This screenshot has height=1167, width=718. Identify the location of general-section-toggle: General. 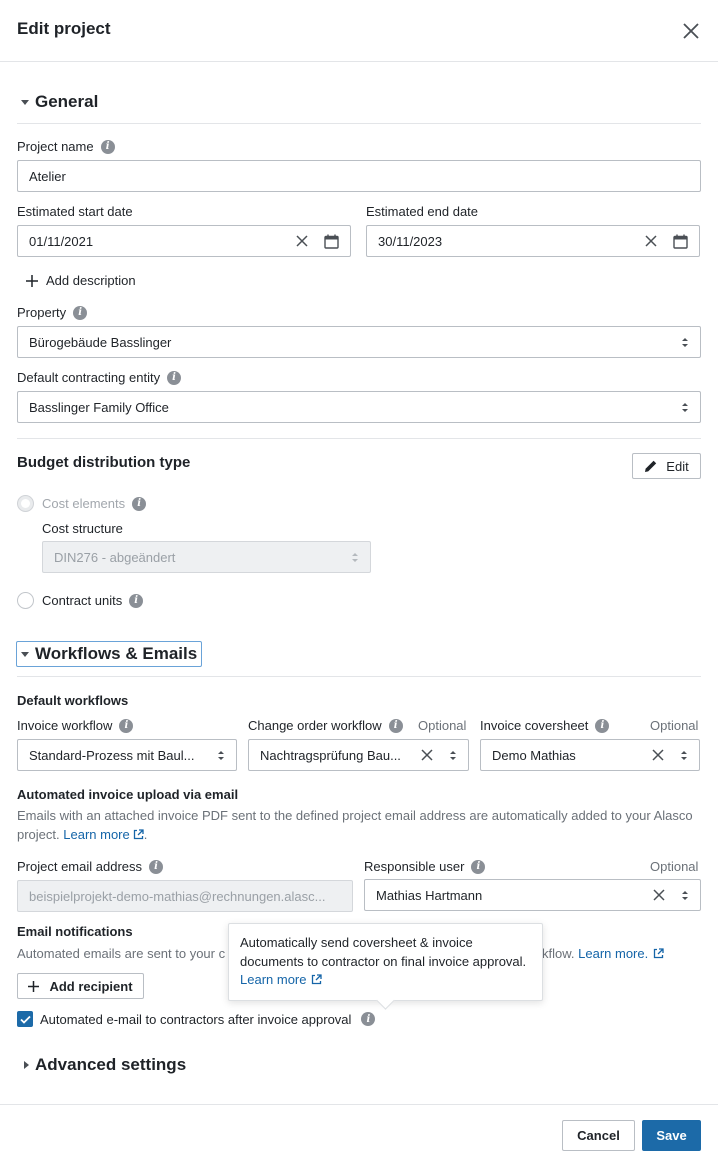
(59, 102).